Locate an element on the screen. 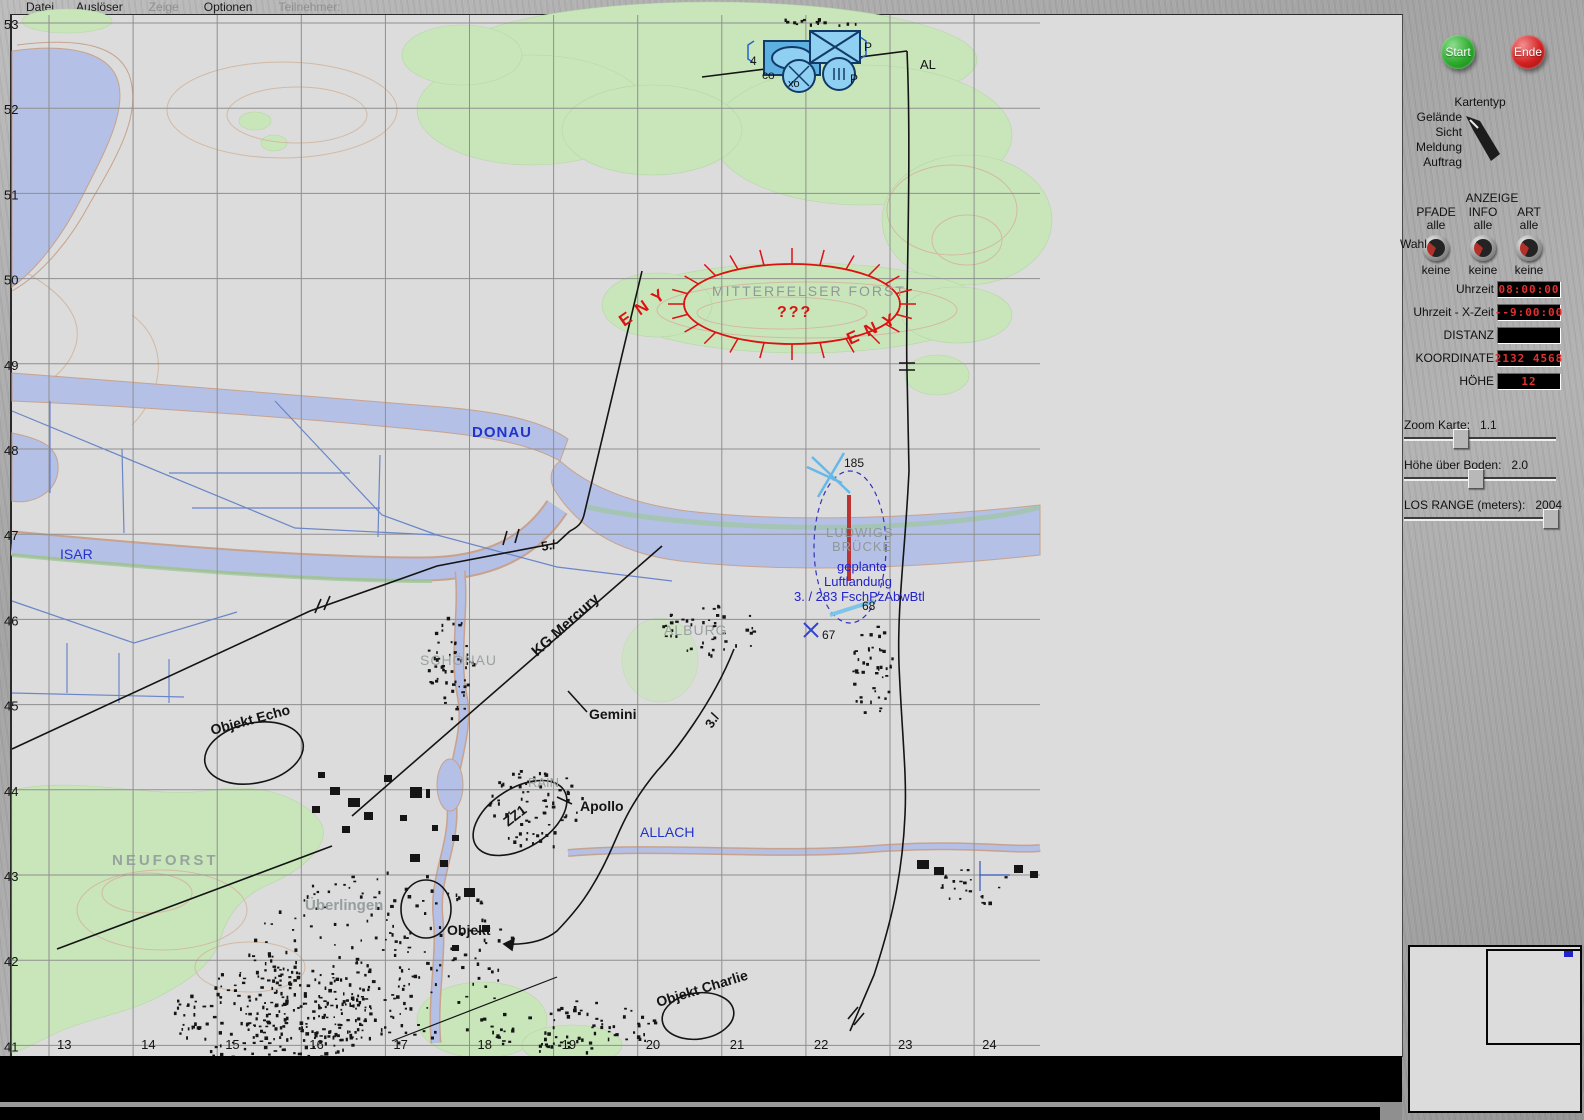 The width and height of the screenshot is (1584, 1120). slider-hoehe-boden: Höhe über Boden: 2.0 is located at coordinates (1481, 473).